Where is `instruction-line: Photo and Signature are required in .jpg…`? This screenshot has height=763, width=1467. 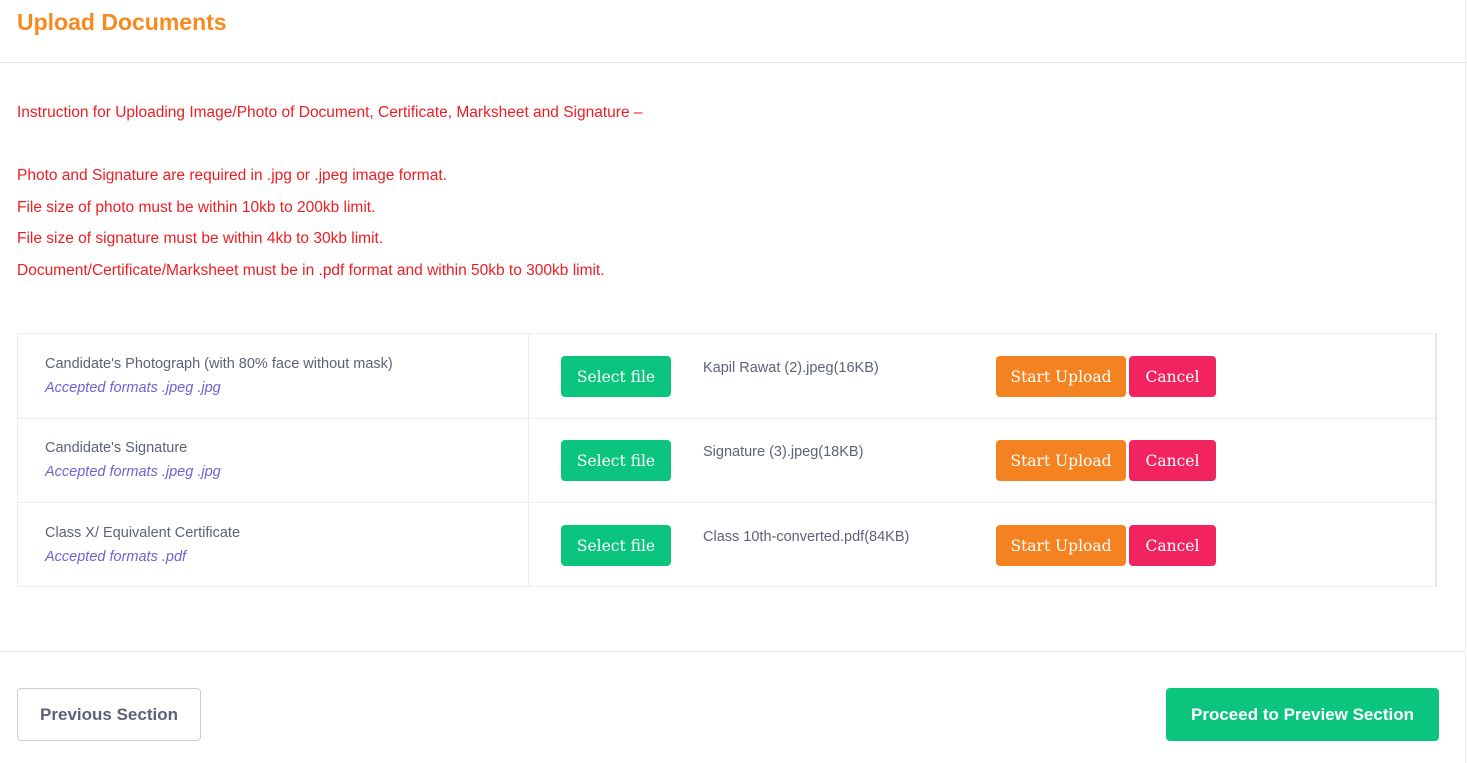
instruction-line: Photo and Signature are required in .jpg… is located at coordinates (232, 175).